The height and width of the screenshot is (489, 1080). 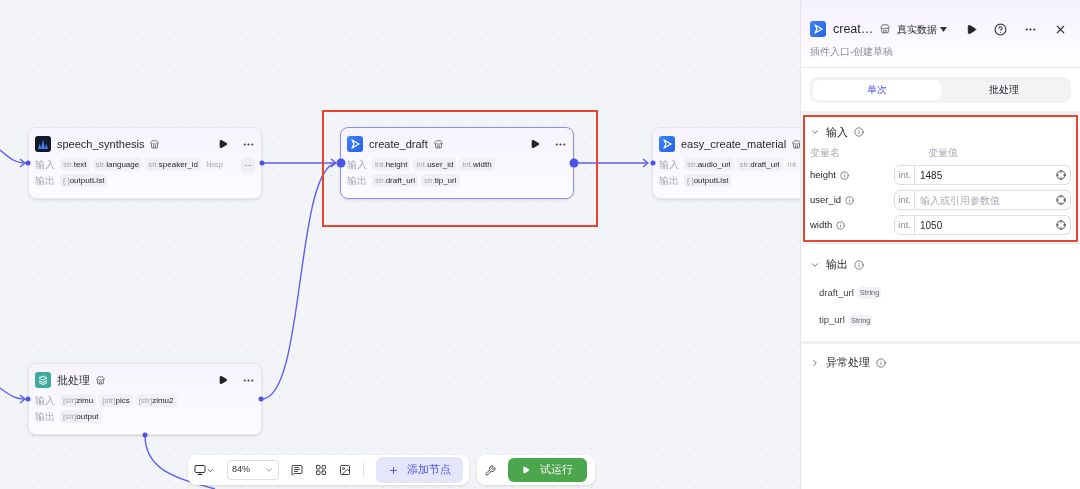 What do you see at coordinates (709, 164) in the screenshot?
I see `parameter-tag: str.audio_url` at bounding box center [709, 164].